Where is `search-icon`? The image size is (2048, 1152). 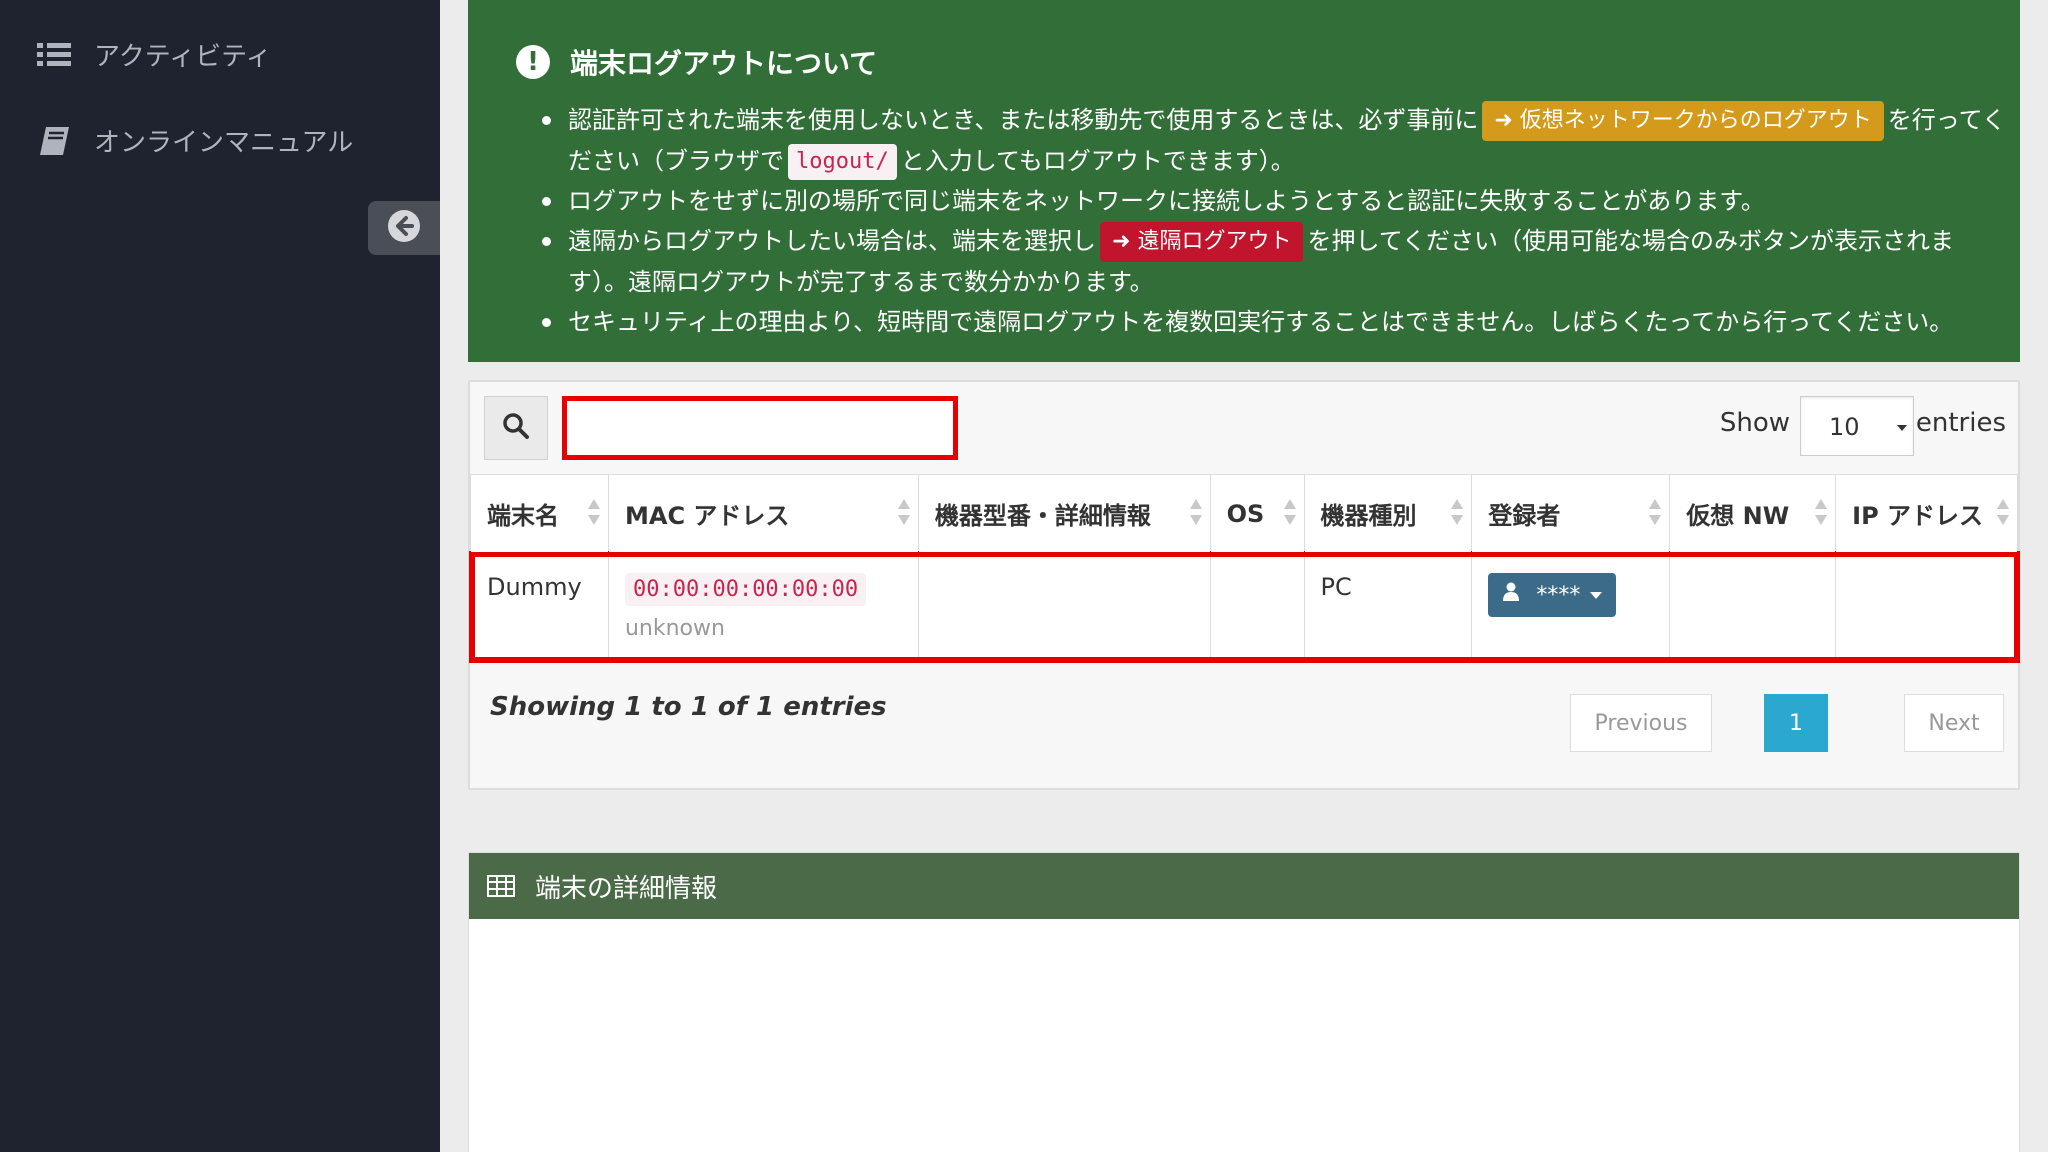 search-icon is located at coordinates (516, 428).